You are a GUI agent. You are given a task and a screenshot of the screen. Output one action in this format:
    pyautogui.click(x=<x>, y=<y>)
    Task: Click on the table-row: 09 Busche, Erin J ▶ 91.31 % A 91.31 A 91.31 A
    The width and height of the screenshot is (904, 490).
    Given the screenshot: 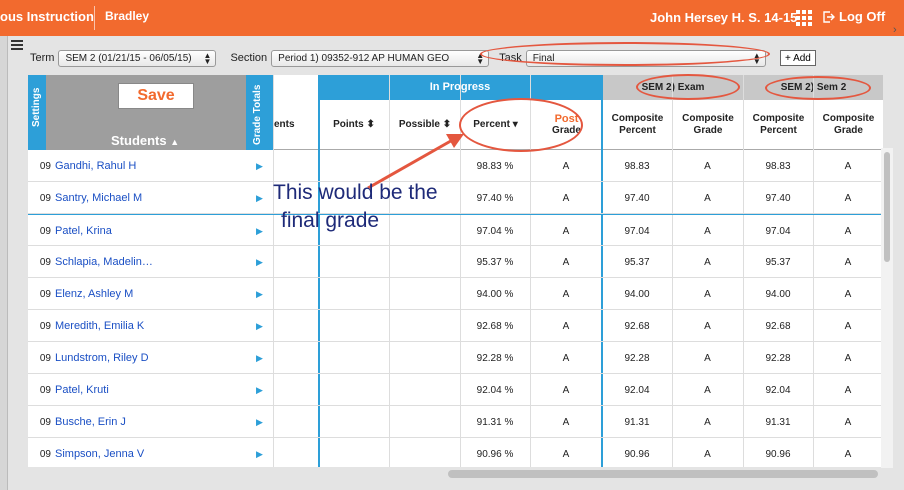 What is the action you would take?
    pyautogui.click(x=455, y=422)
    